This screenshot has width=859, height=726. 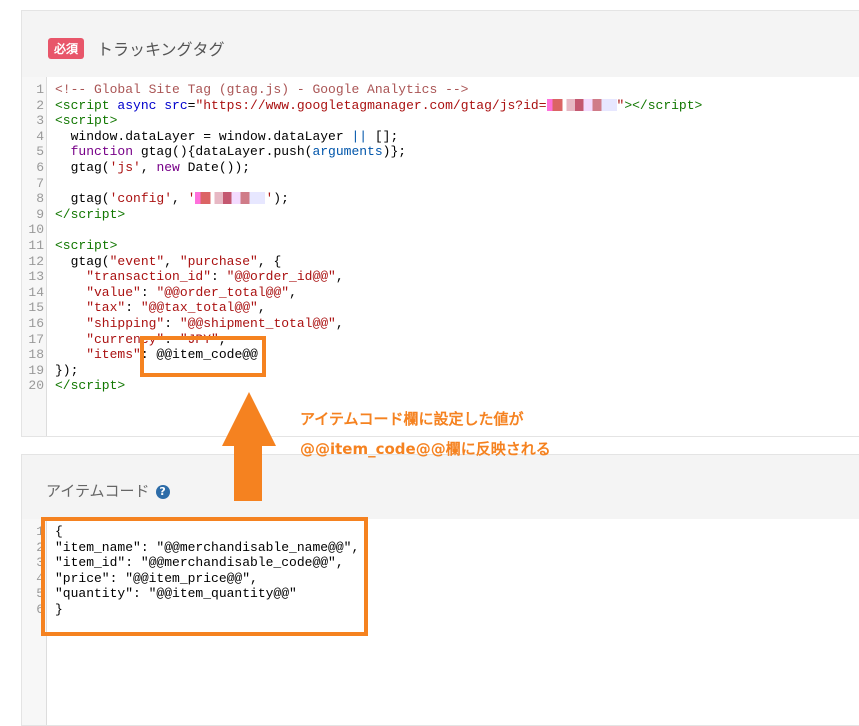 I want to click on line-number: 4, so click(x=40, y=136).